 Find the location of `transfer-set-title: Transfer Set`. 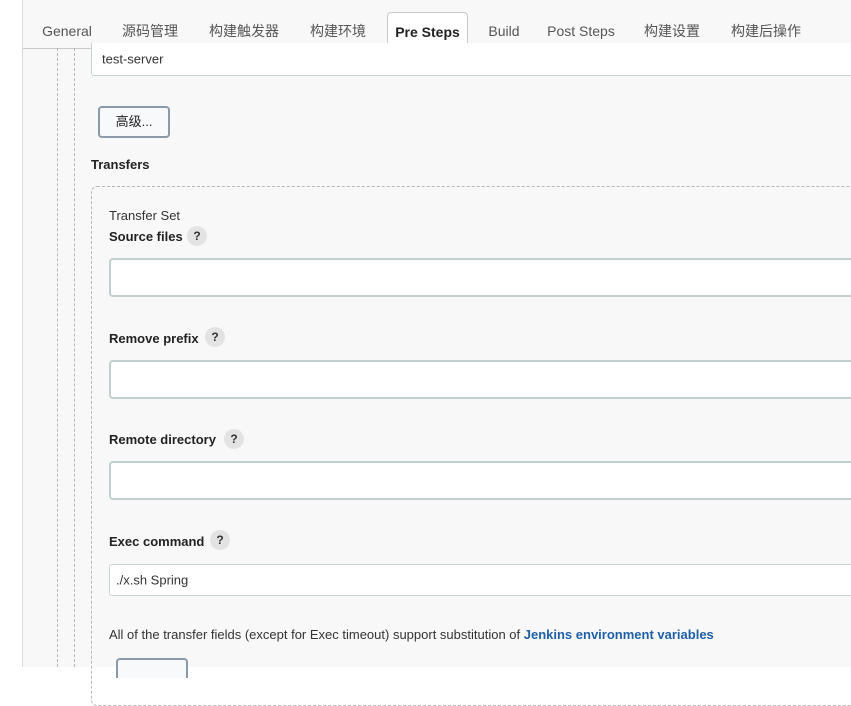

transfer-set-title: Transfer Set is located at coordinates (145, 215).